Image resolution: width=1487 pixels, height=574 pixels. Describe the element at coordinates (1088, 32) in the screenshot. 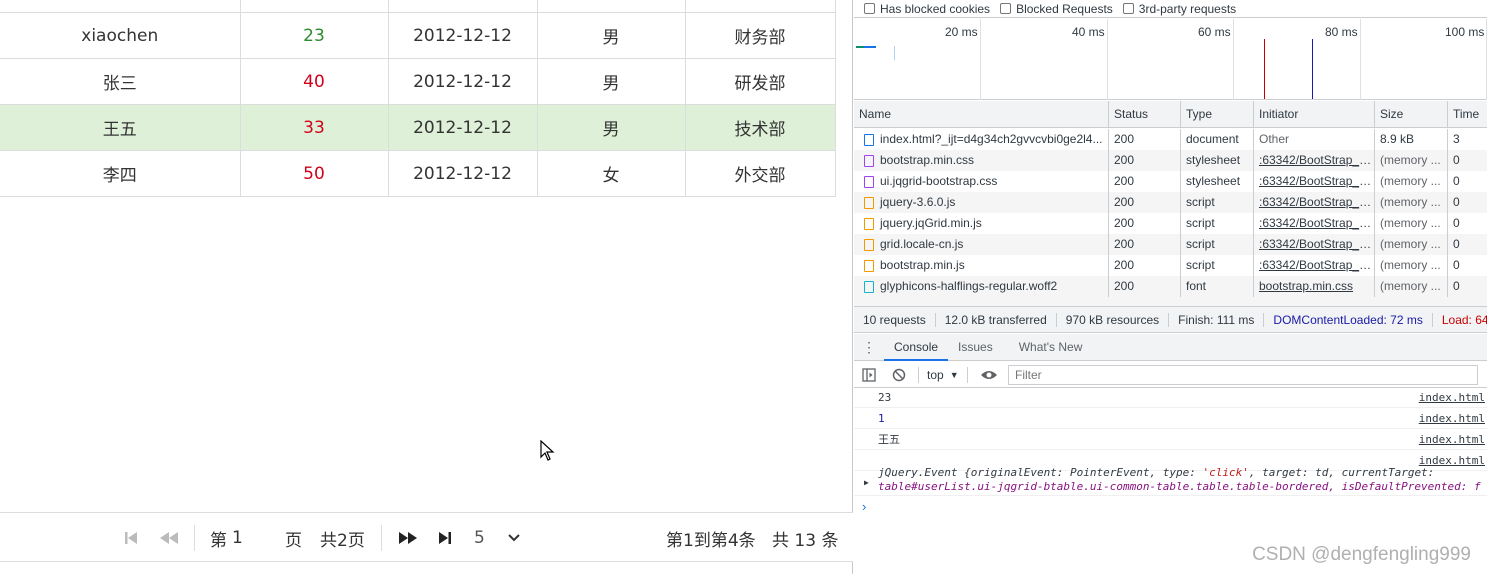

I see `tick-label: 40 ms` at that location.